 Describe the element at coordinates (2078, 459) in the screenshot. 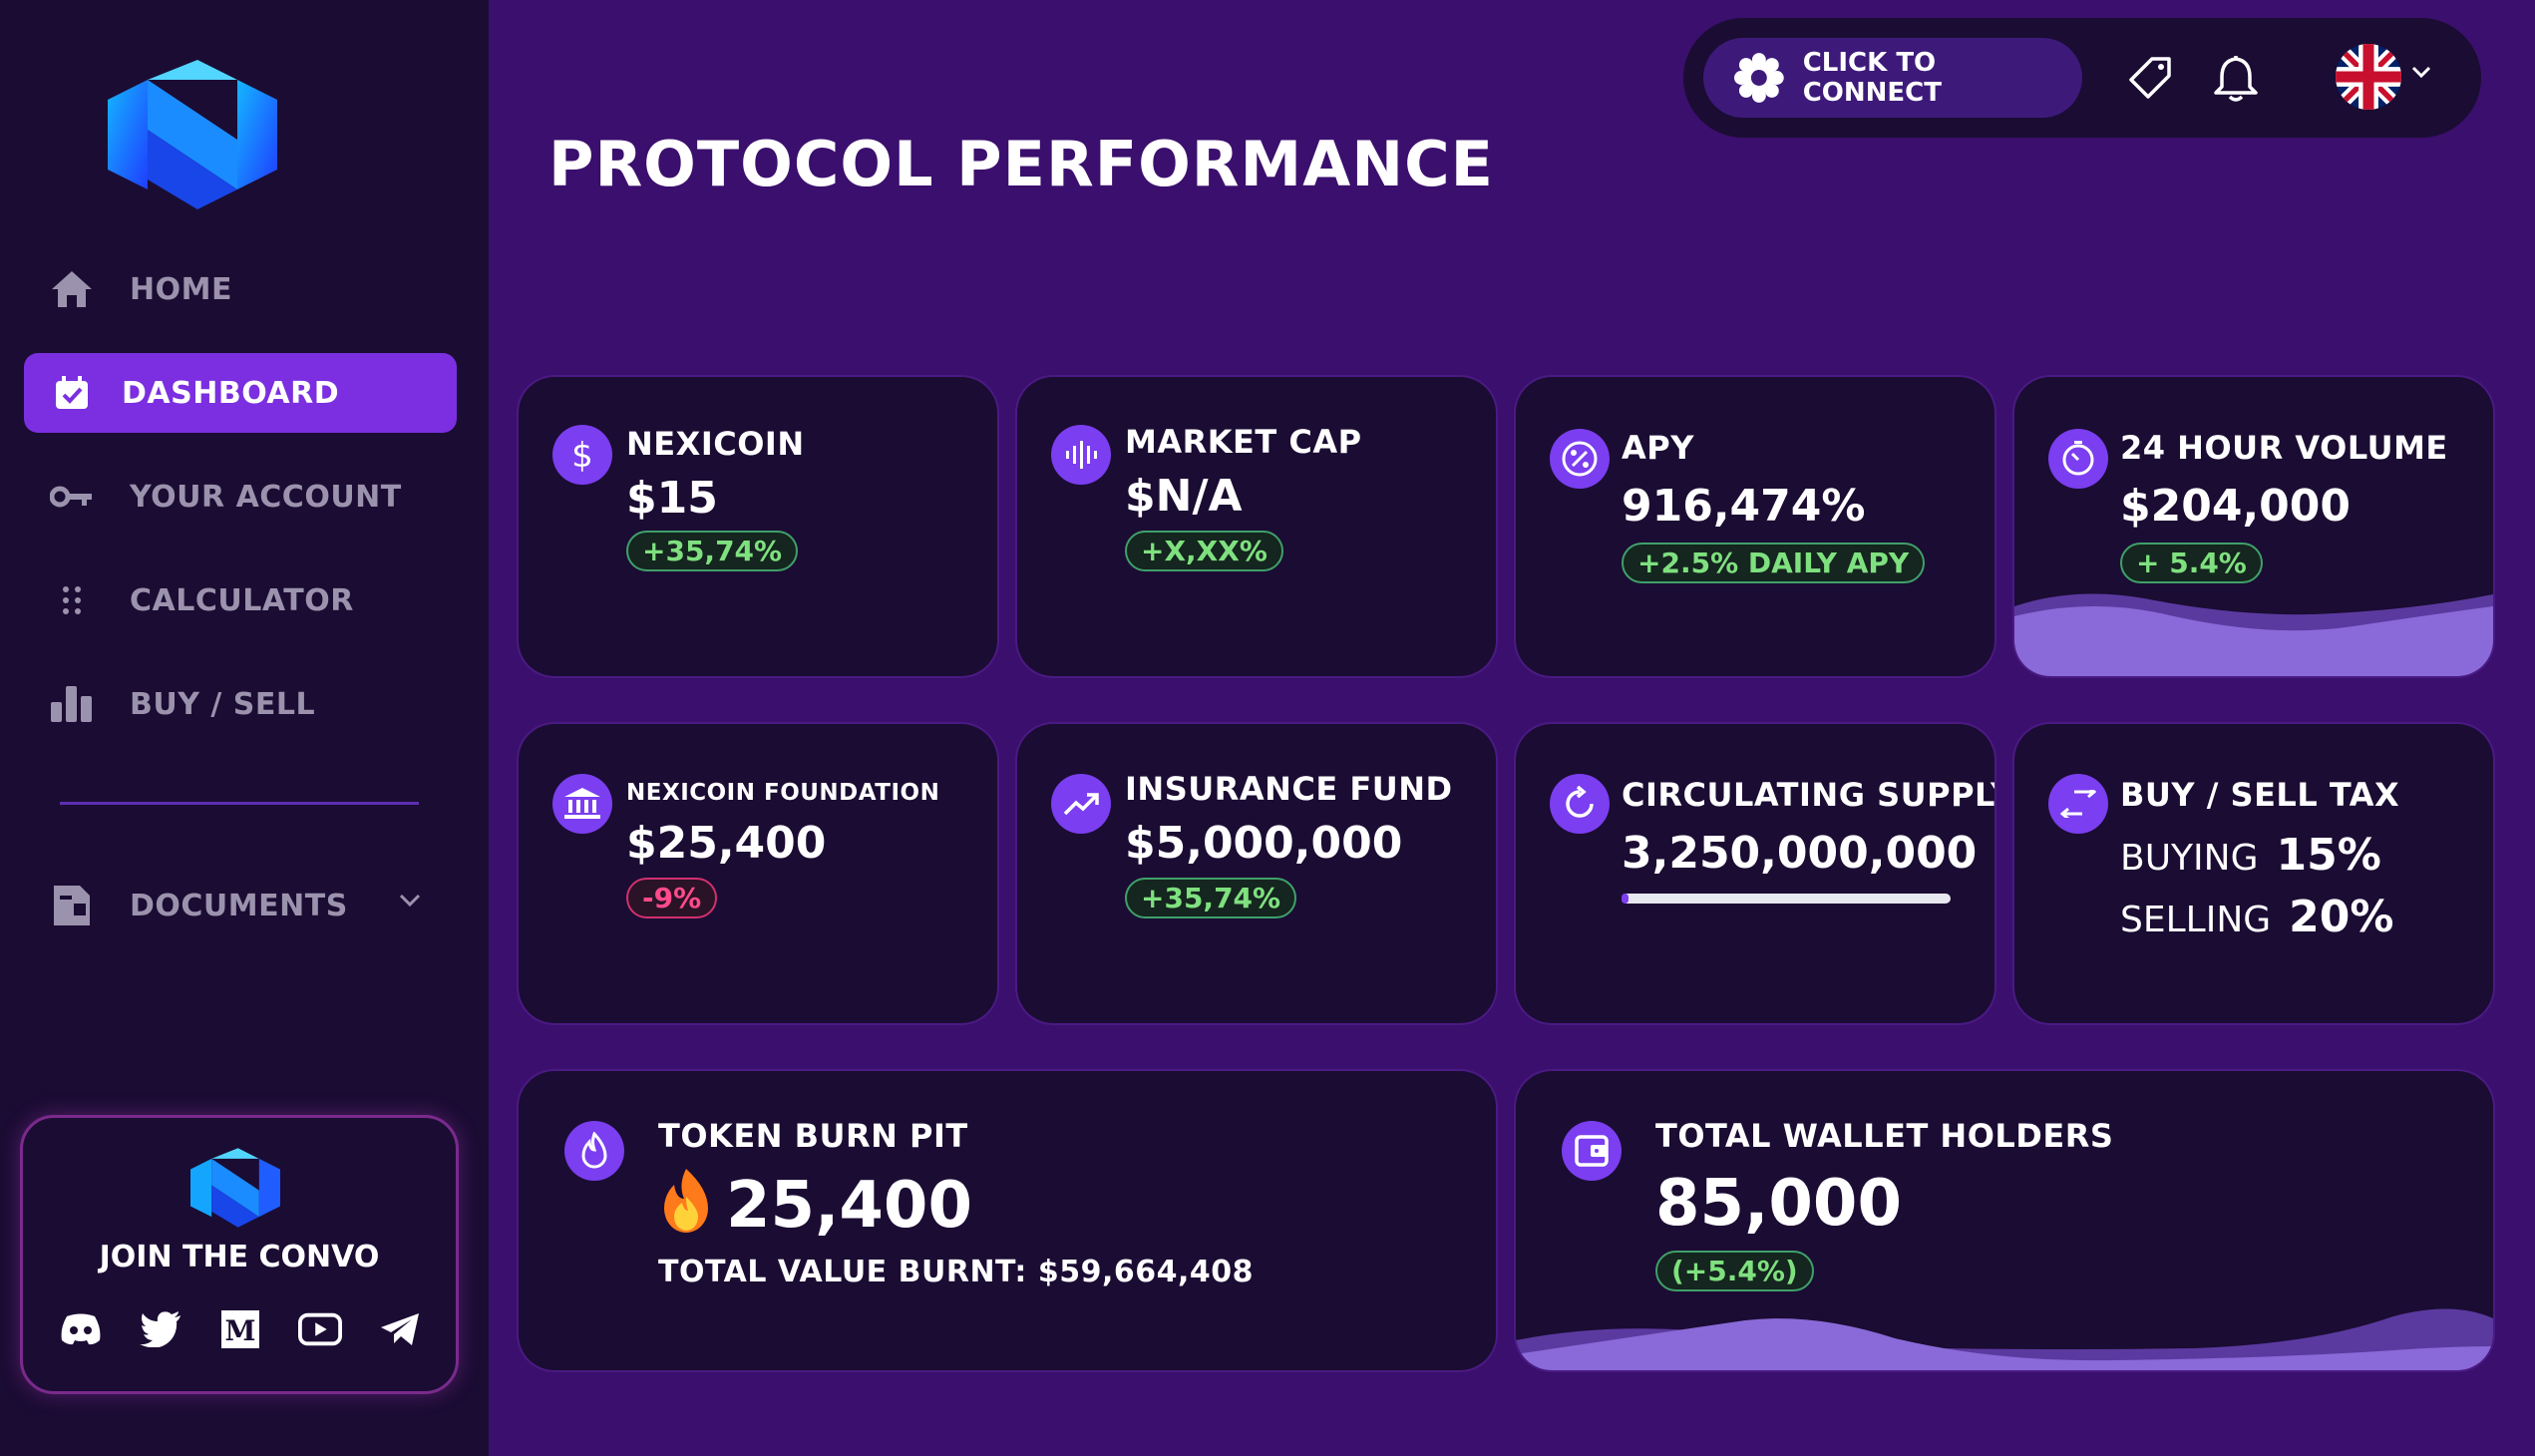

I see `timer-icon` at that location.